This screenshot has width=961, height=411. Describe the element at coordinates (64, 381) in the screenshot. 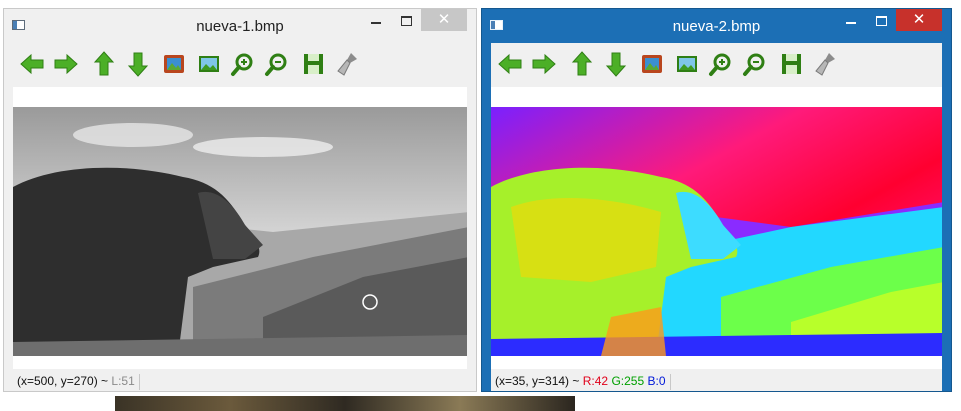

I see `cursor-coordinates: (x=500, y=270) ~` at that location.